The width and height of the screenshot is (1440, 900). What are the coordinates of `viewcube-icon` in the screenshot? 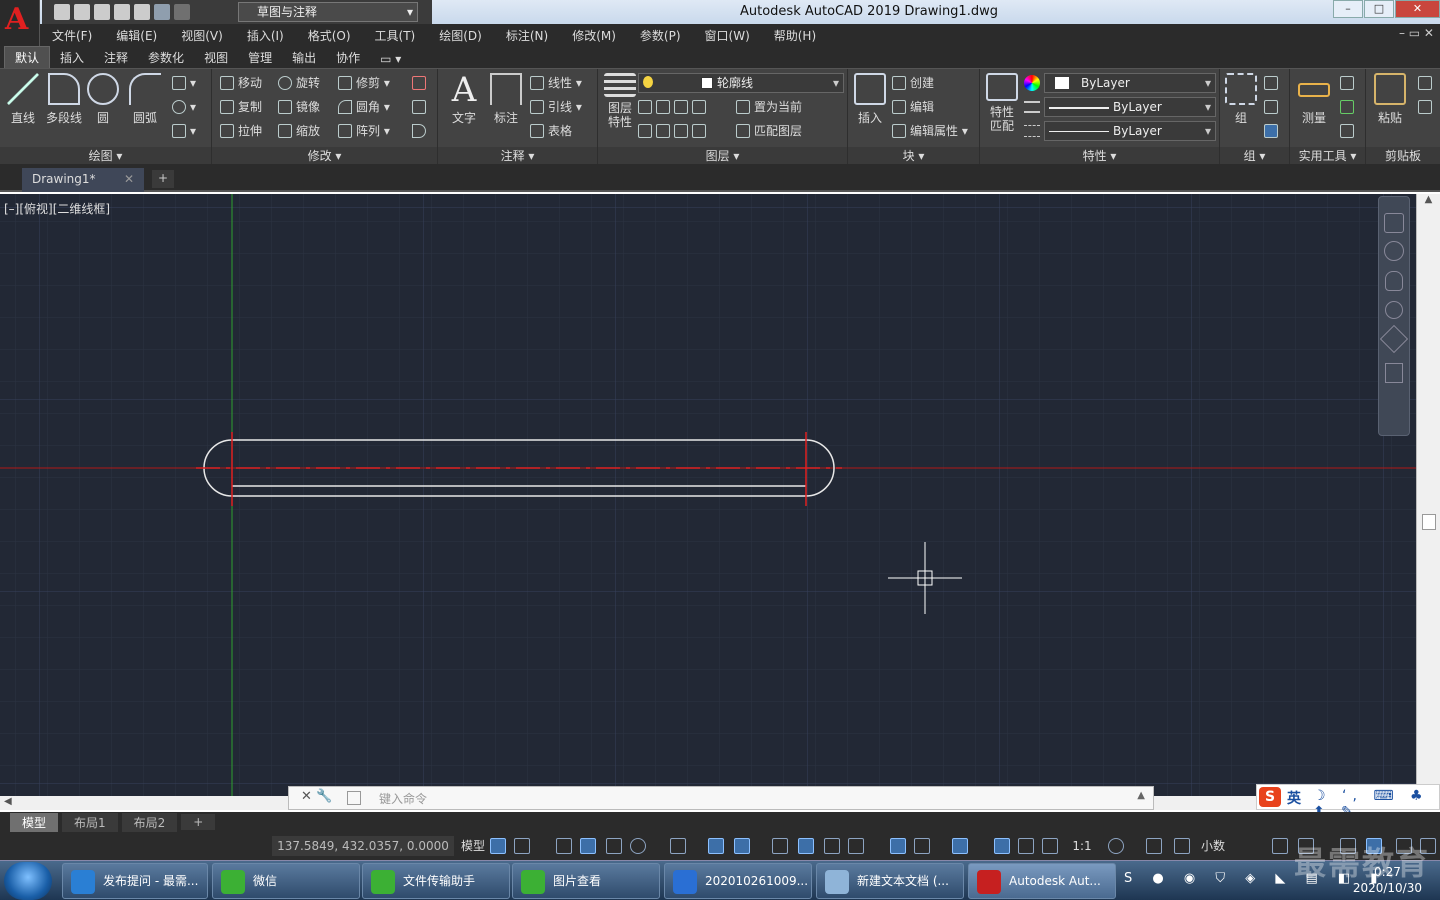 It's located at (1394, 223).